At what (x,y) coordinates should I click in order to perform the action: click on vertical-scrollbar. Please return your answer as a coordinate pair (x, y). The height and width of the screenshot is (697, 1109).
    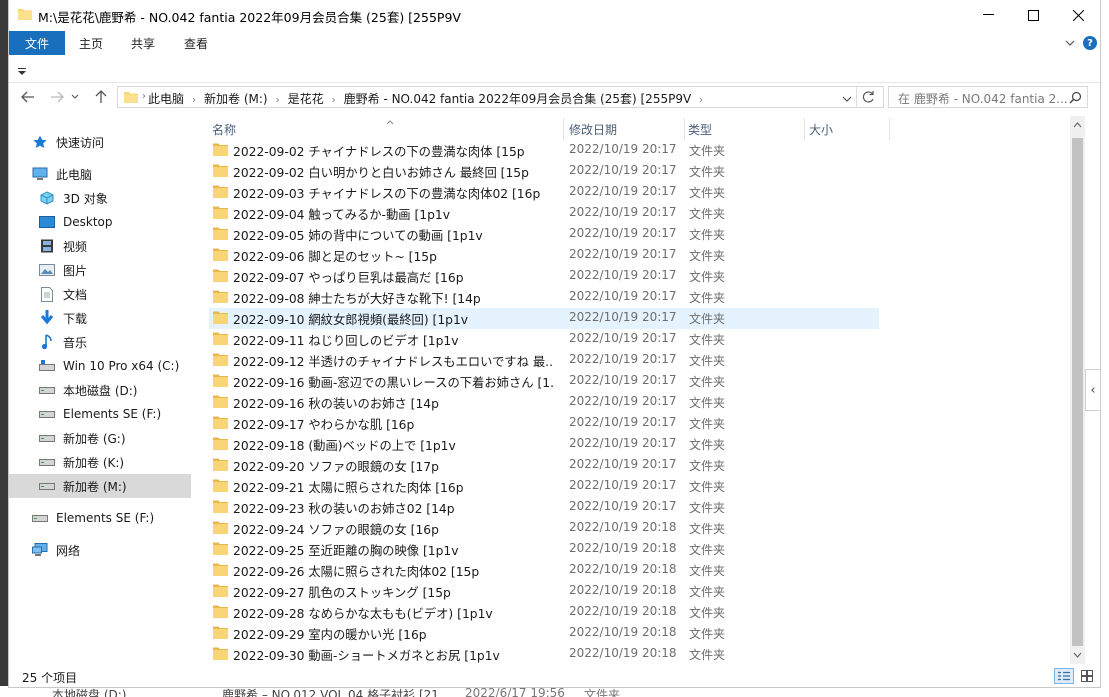
    Looking at the image, I should click on (1077, 390).